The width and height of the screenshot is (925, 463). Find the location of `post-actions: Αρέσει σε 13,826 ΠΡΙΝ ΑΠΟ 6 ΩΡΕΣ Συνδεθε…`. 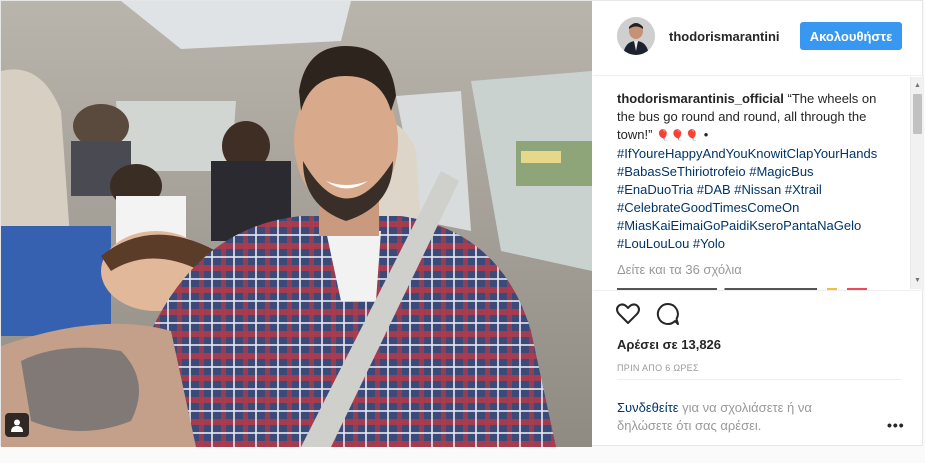

post-actions: Αρέσει σε 13,826 ΠΡΙΝ ΑΠΟ 6 ΩΡΕΣ Συνδεθε… is located at coordinates (758, 369).